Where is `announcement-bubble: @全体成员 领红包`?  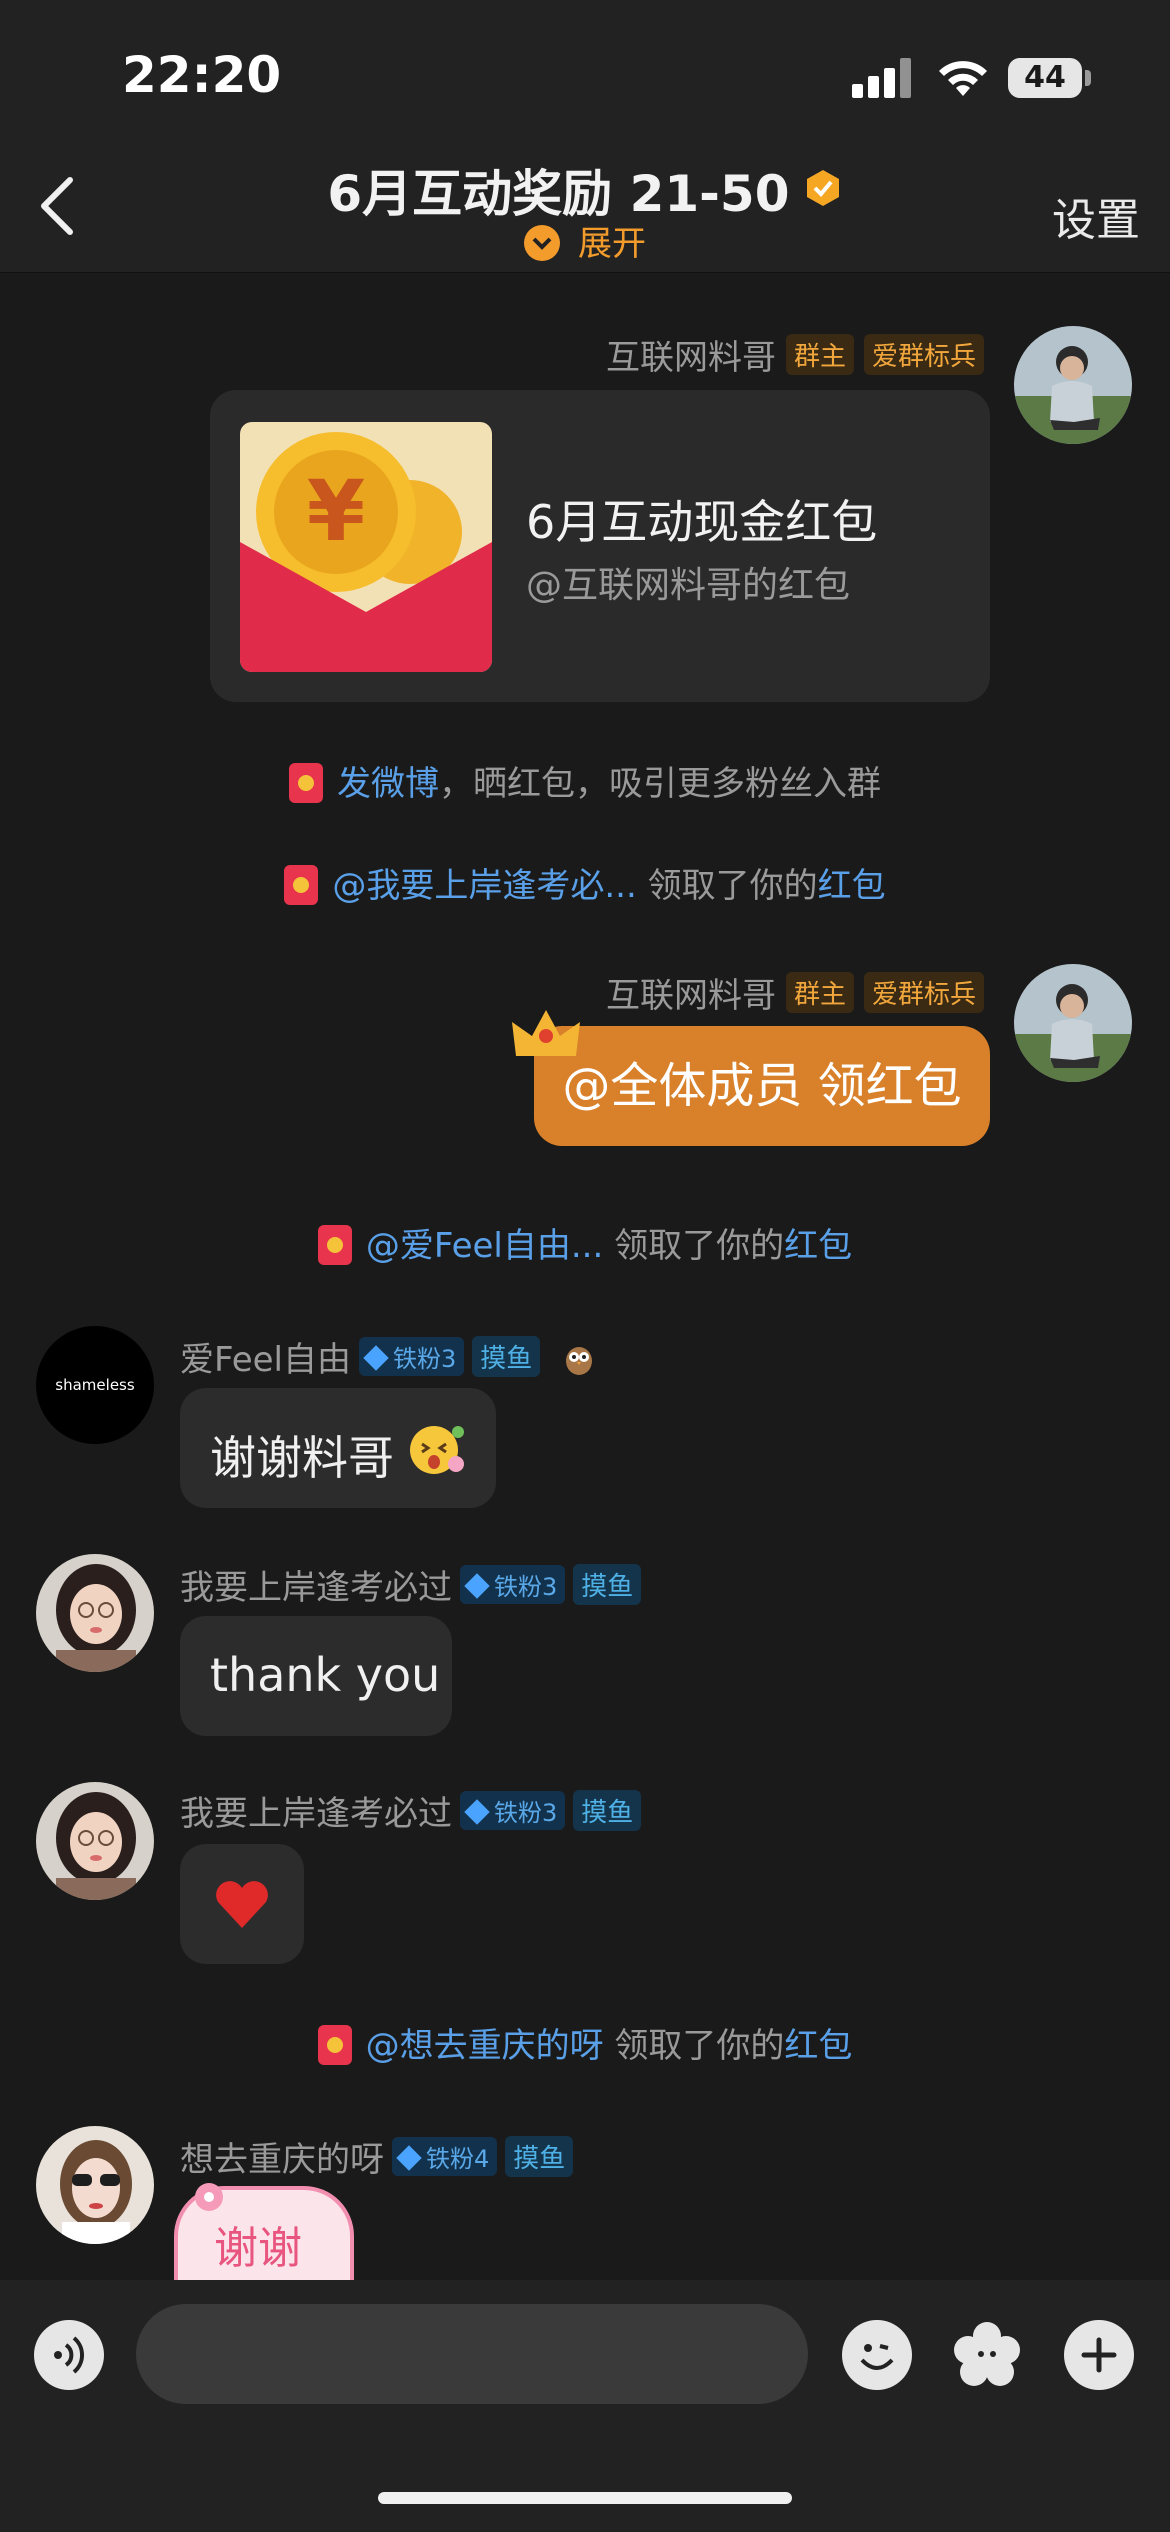
announcement-bubble: @全体成员 领红包 is located at coordinates (762, 1086).